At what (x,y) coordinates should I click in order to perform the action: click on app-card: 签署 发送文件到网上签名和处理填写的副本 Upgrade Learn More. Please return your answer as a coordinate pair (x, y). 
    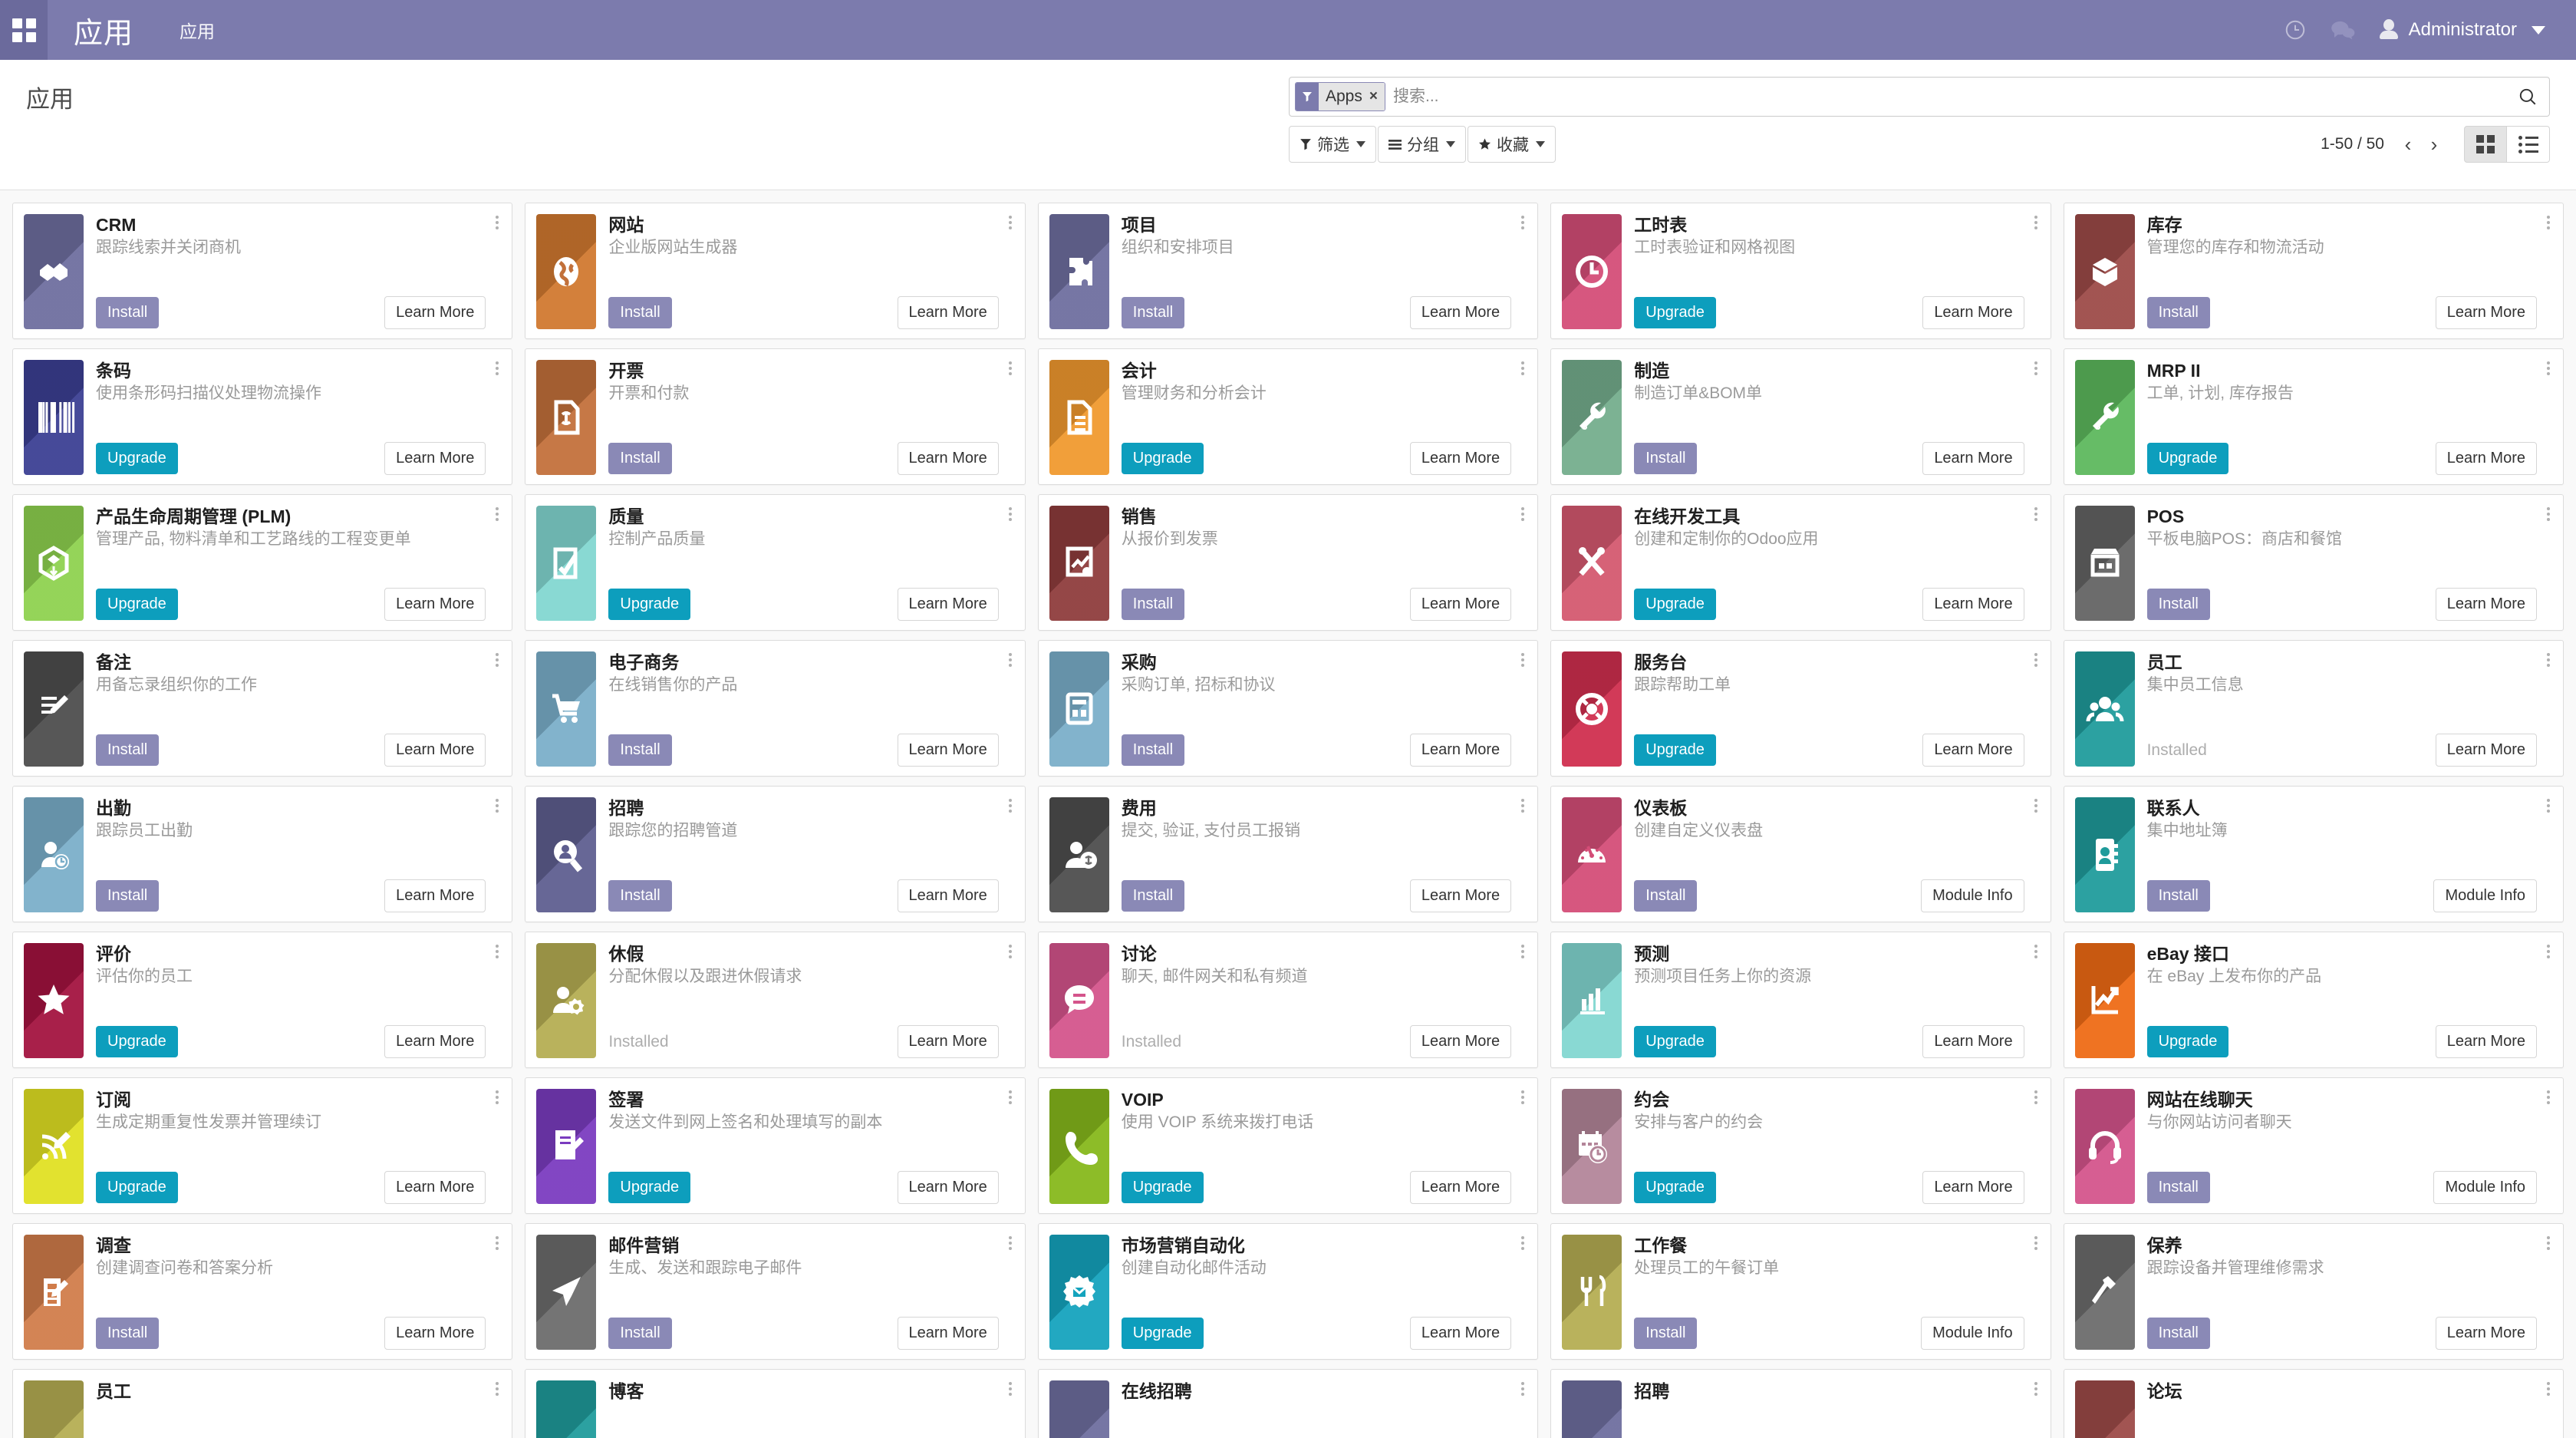
    Looking at the image, I should click on (775, 1145).